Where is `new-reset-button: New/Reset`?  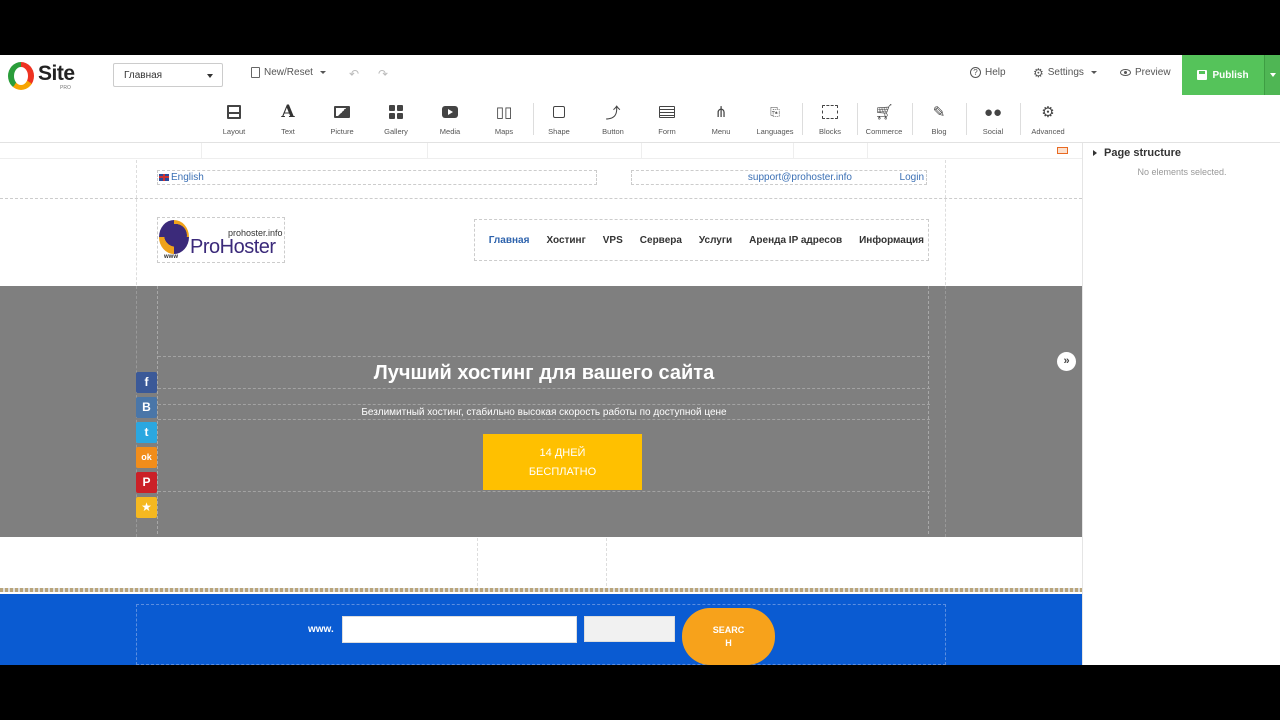
new-reset-button: New/Reset is located at coordinates (288, 72).